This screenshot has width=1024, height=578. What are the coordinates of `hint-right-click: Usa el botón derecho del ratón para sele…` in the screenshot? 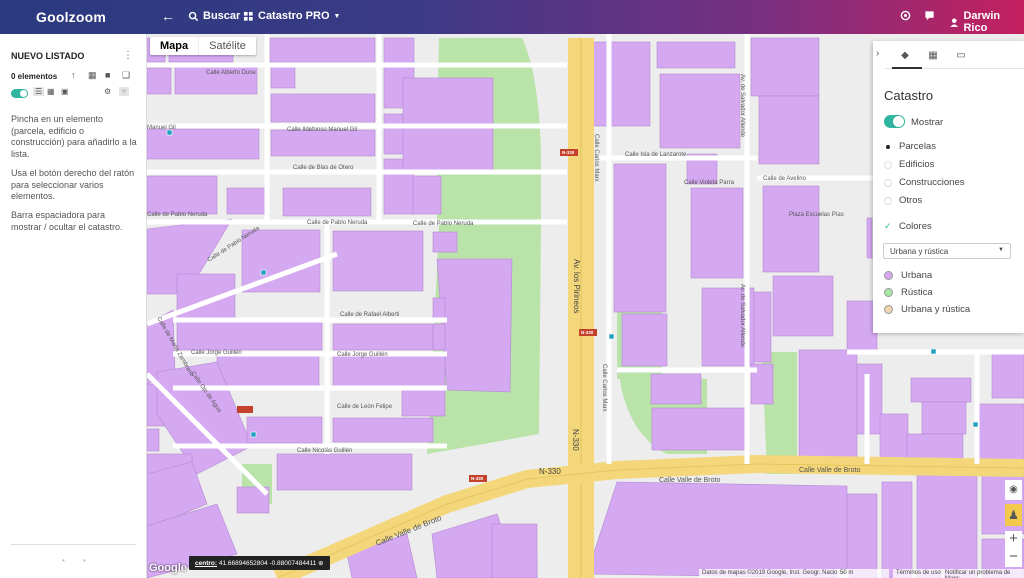 It's located at (73, 184).